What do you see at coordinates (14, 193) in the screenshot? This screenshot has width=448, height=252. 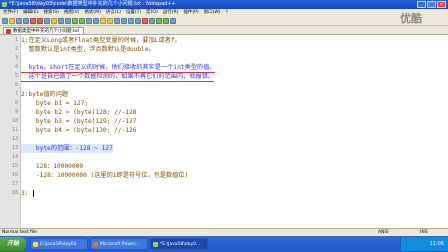 I see `line-number: 18` at bounding box center [14, 193].